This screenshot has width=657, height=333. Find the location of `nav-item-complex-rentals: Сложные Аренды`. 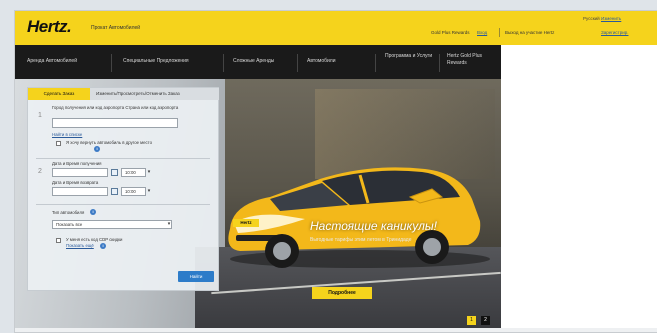

nav-item-complex-rentals: Сложные Аренды is located at coordinates (253, 61).